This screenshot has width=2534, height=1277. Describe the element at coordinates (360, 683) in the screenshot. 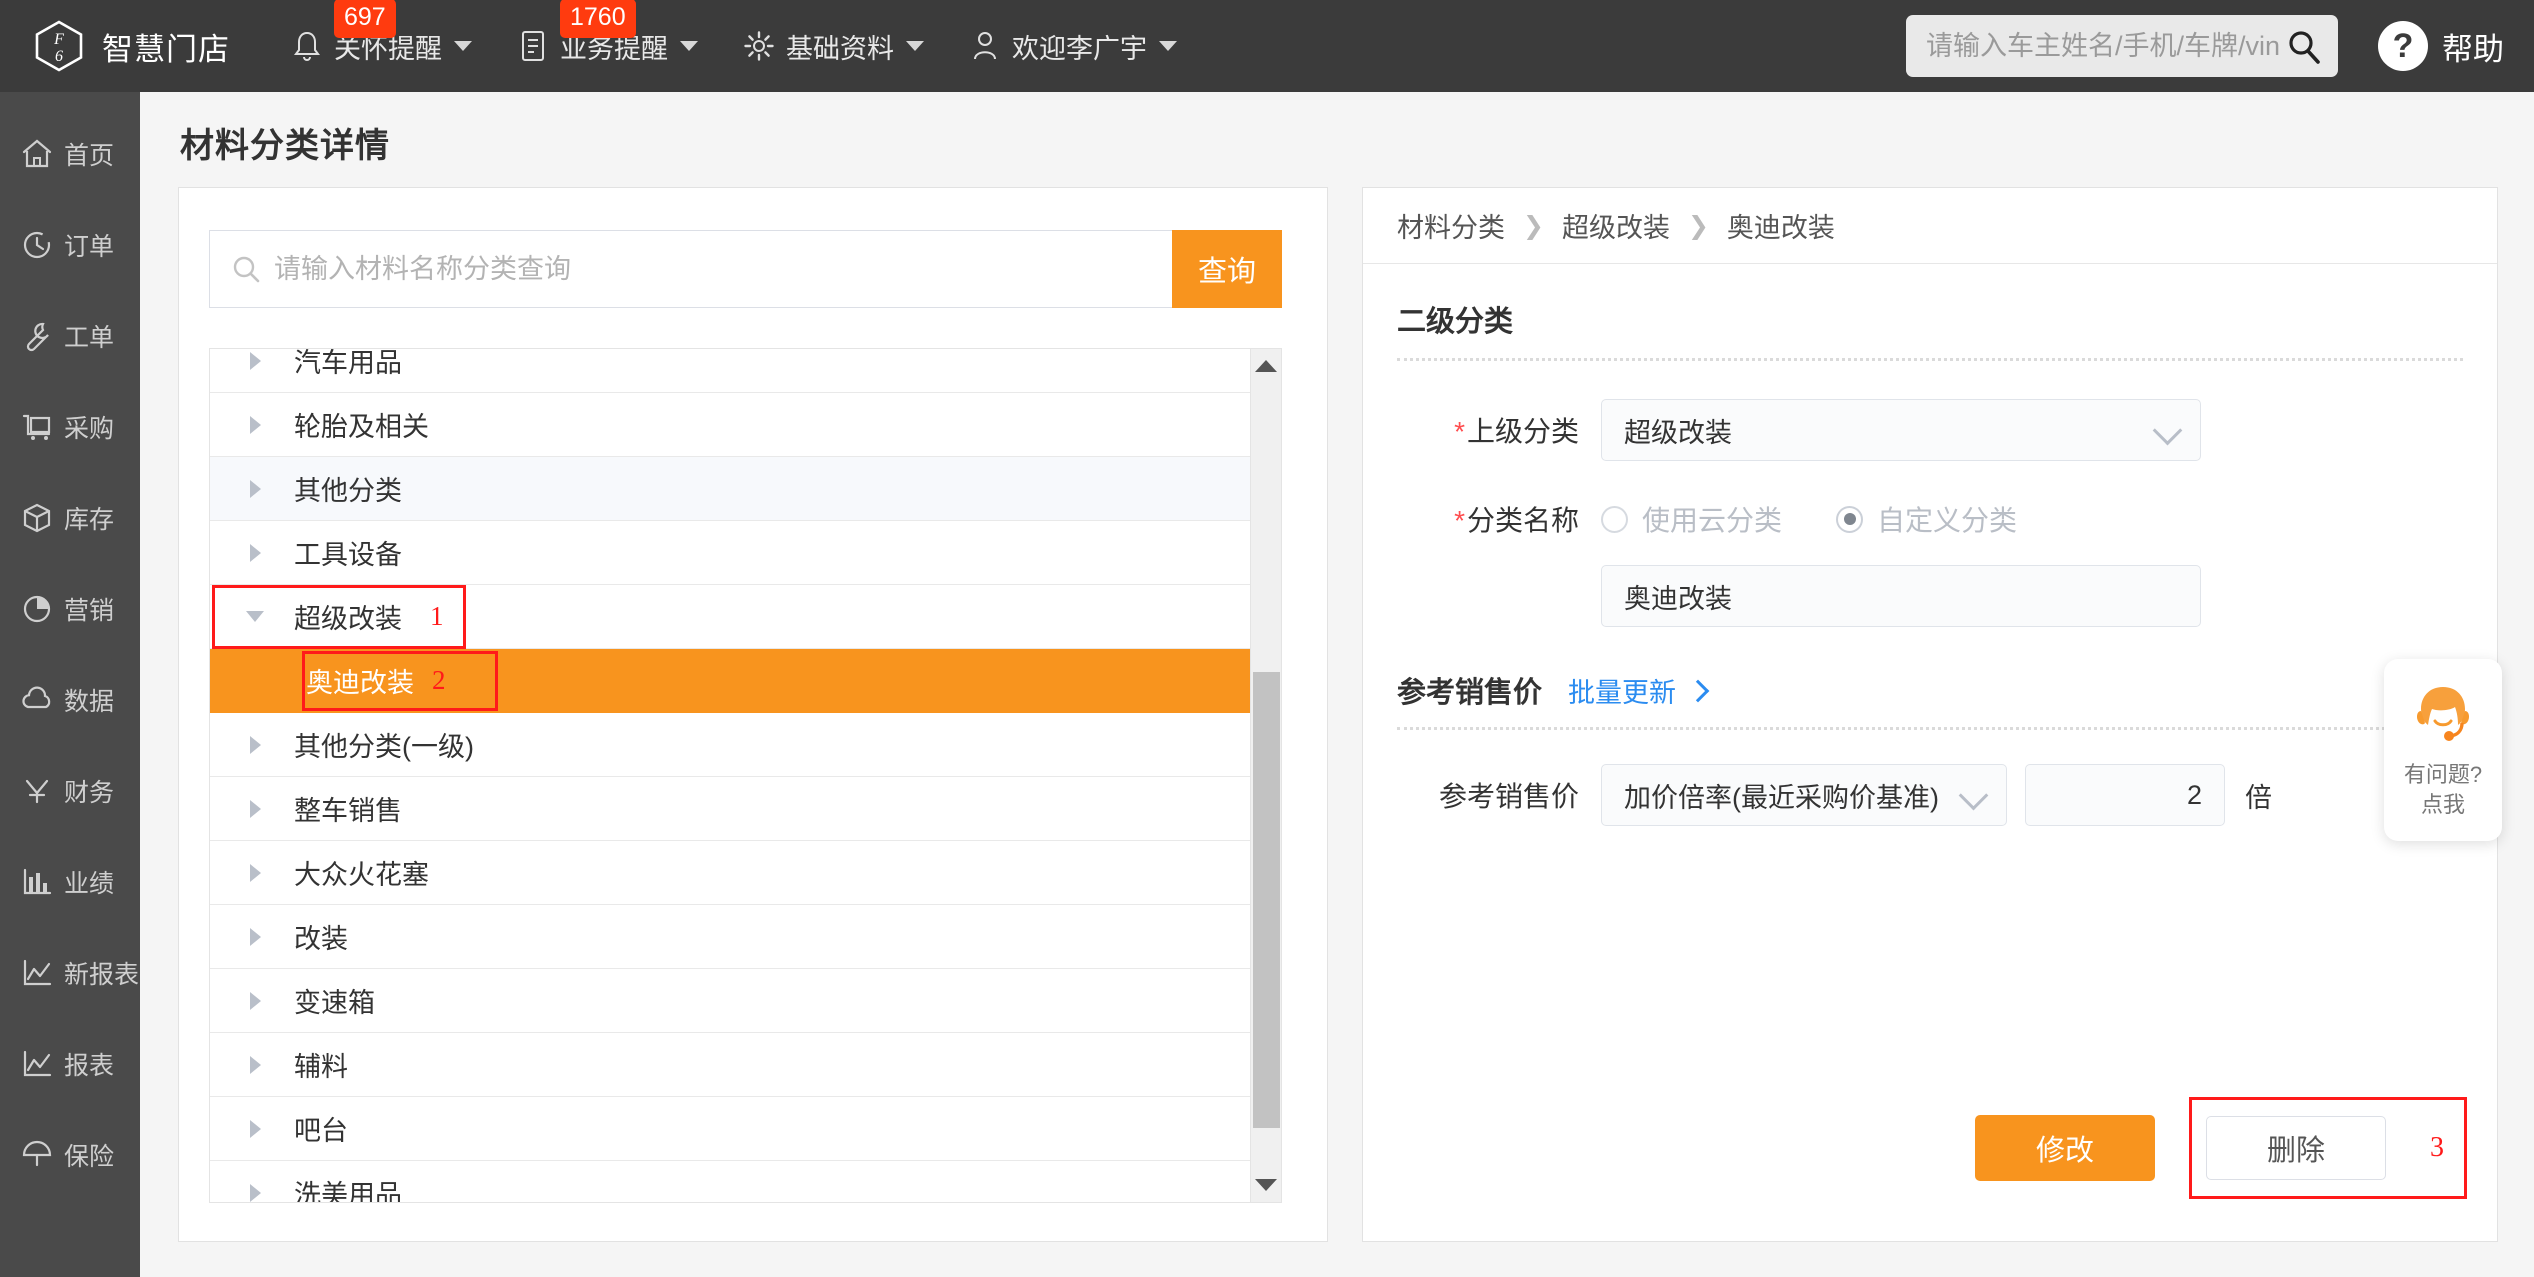

I see `tree-item-label: 奥迪改装` at that location.